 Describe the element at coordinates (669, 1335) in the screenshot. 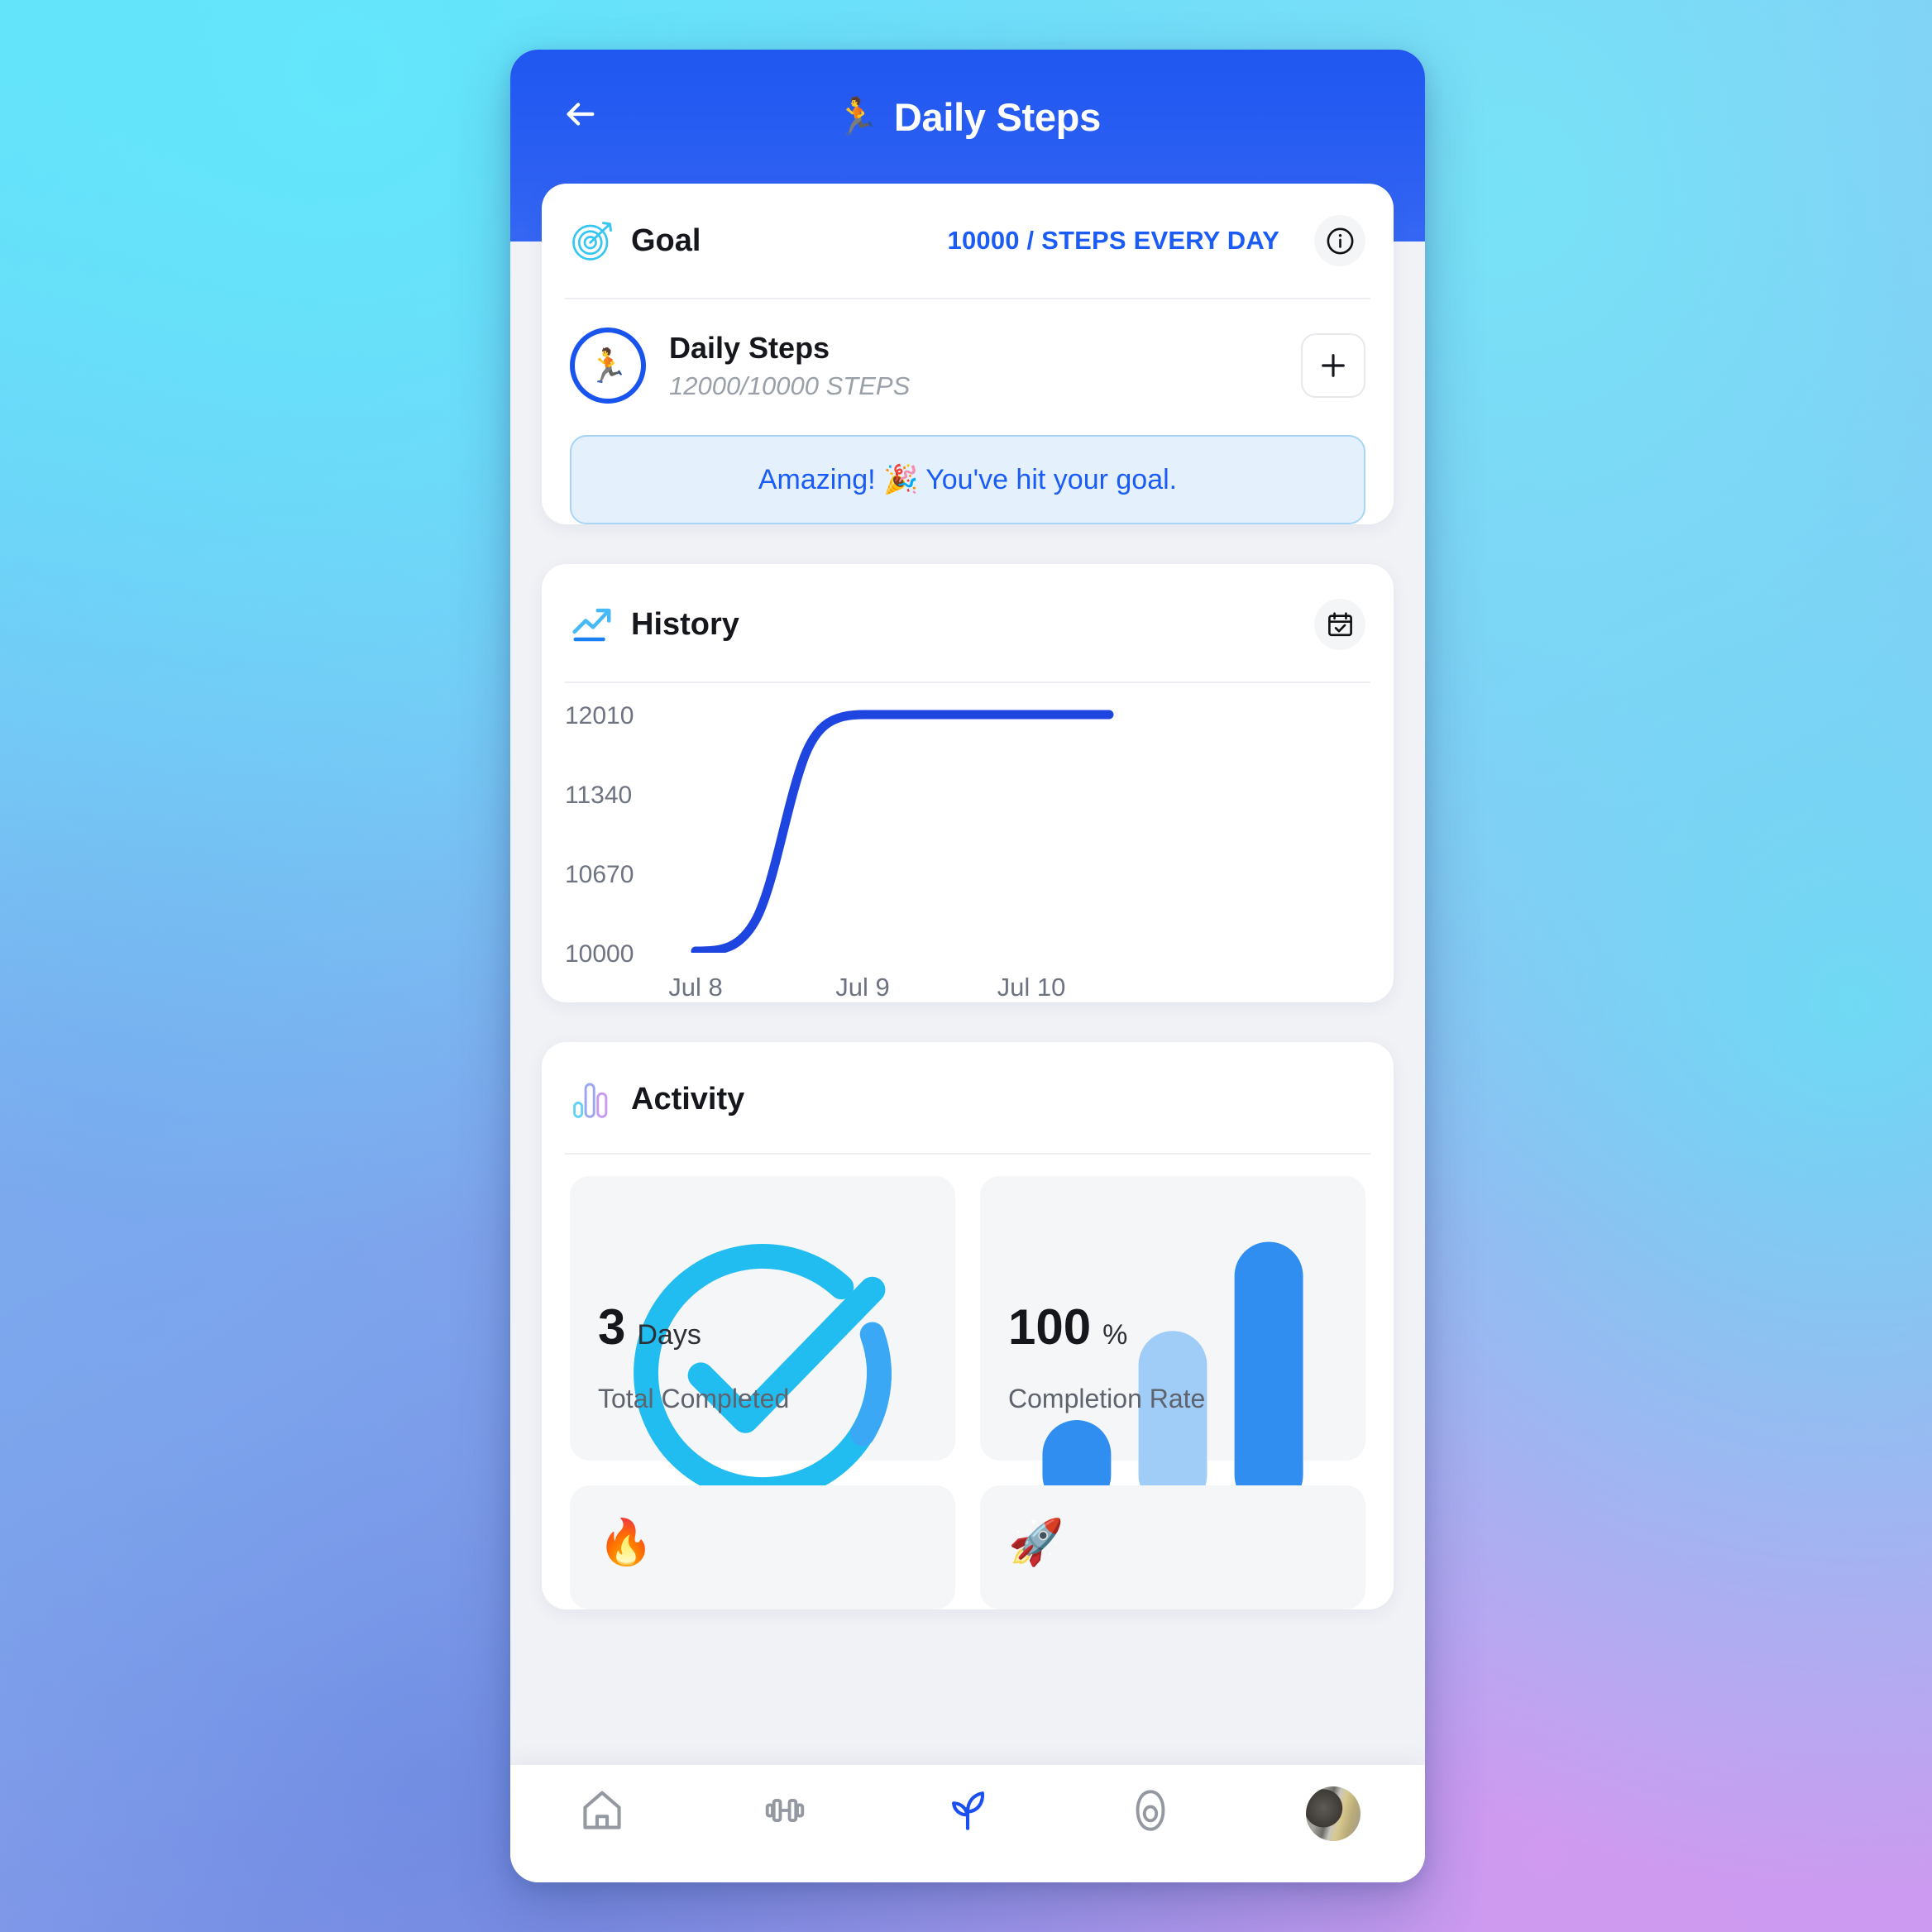

I see `stat-unit: Days` at that location.